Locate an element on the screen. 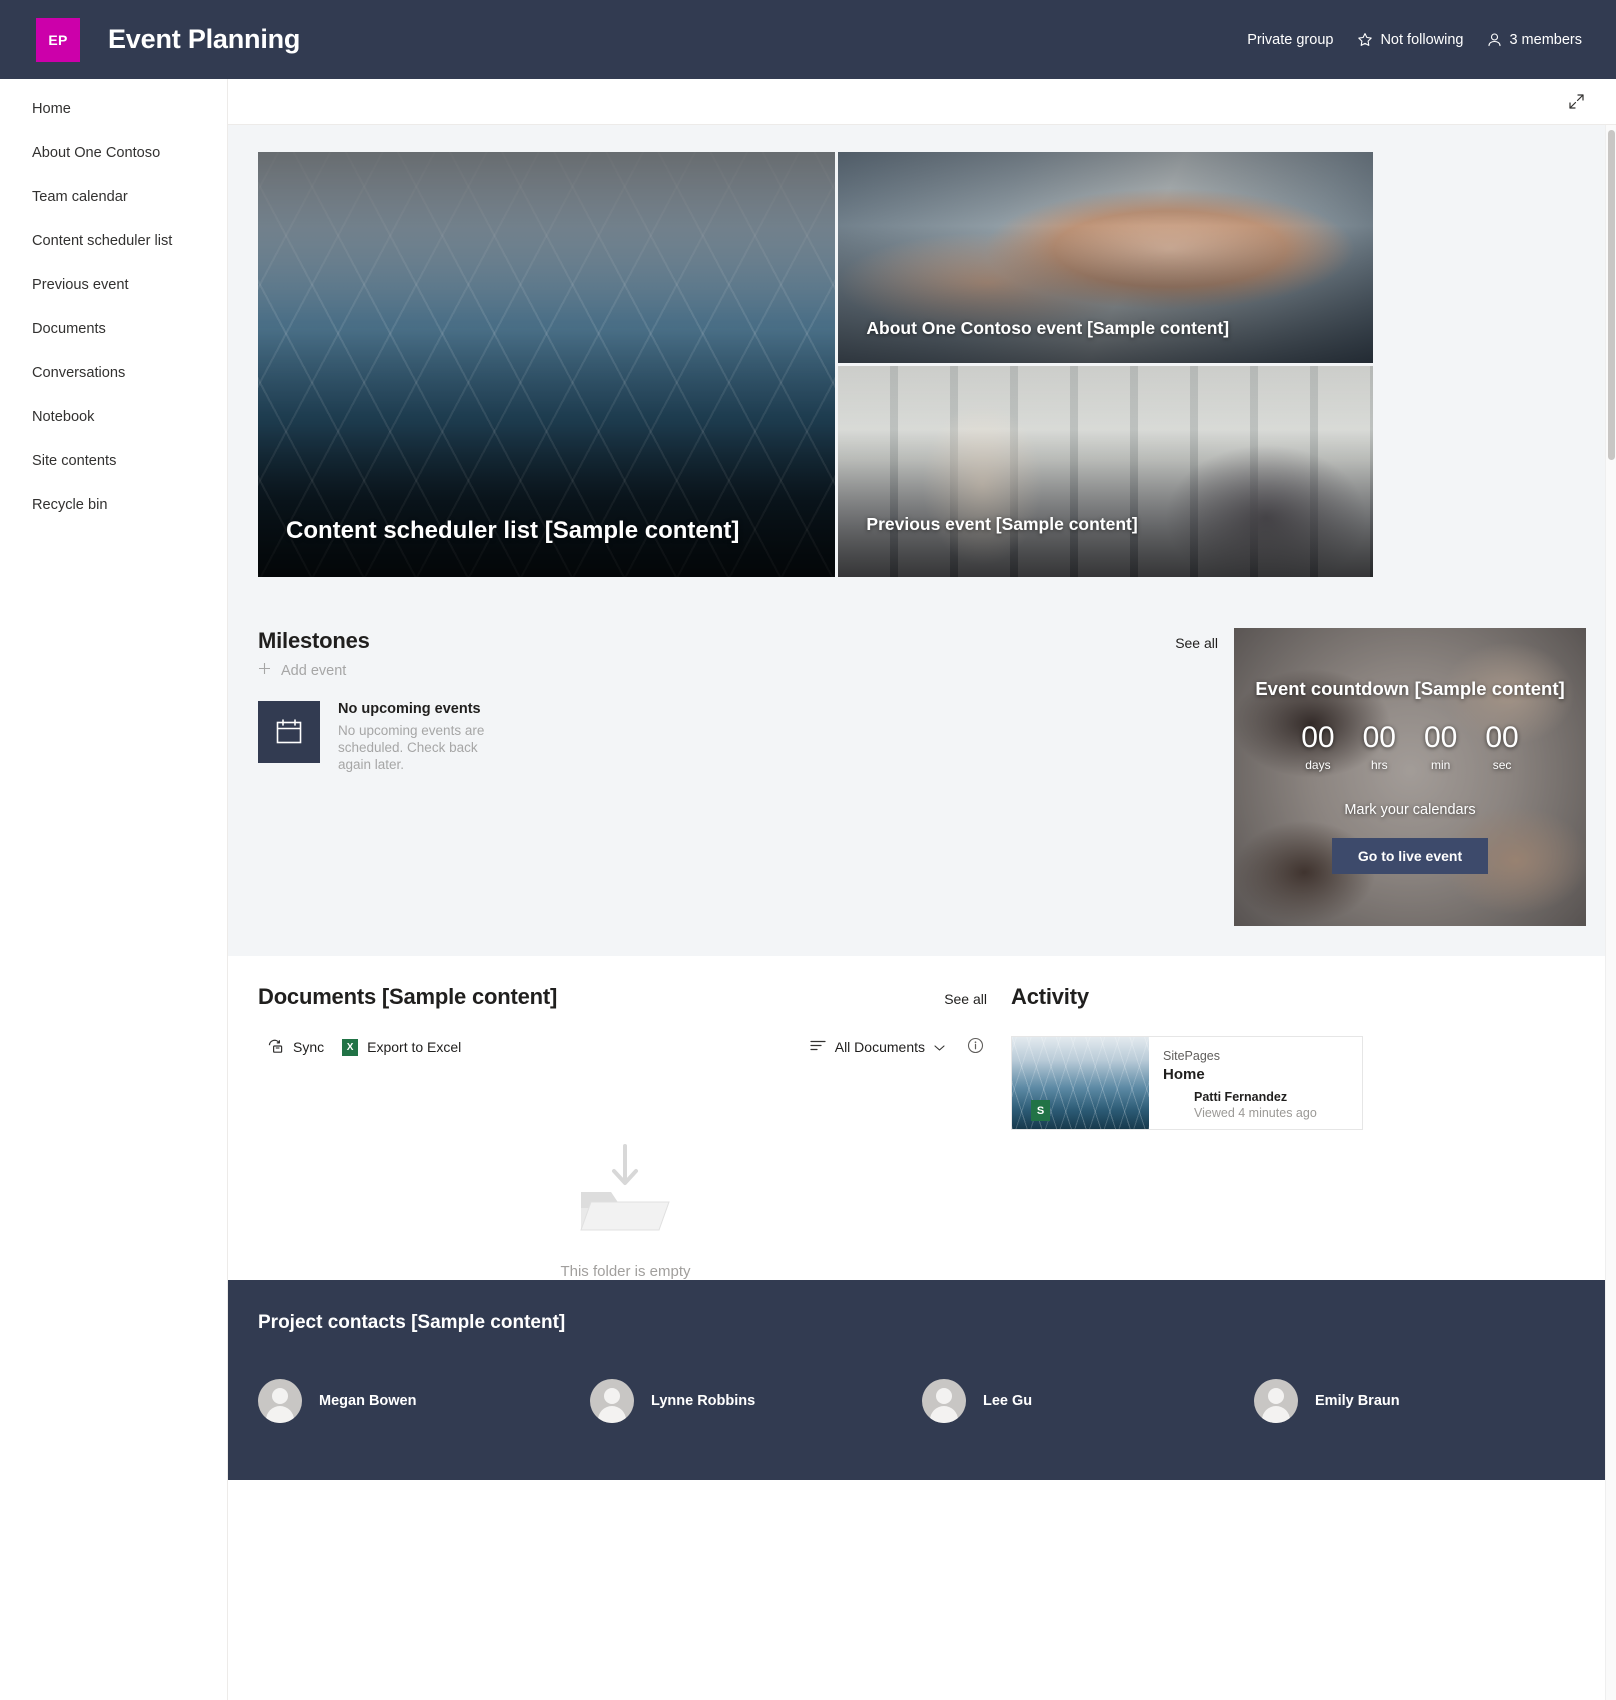 Image resolution: width=1616 pixels, height=1700 pixels. scrollbar-thumb is located at coordinates (1611, 295).